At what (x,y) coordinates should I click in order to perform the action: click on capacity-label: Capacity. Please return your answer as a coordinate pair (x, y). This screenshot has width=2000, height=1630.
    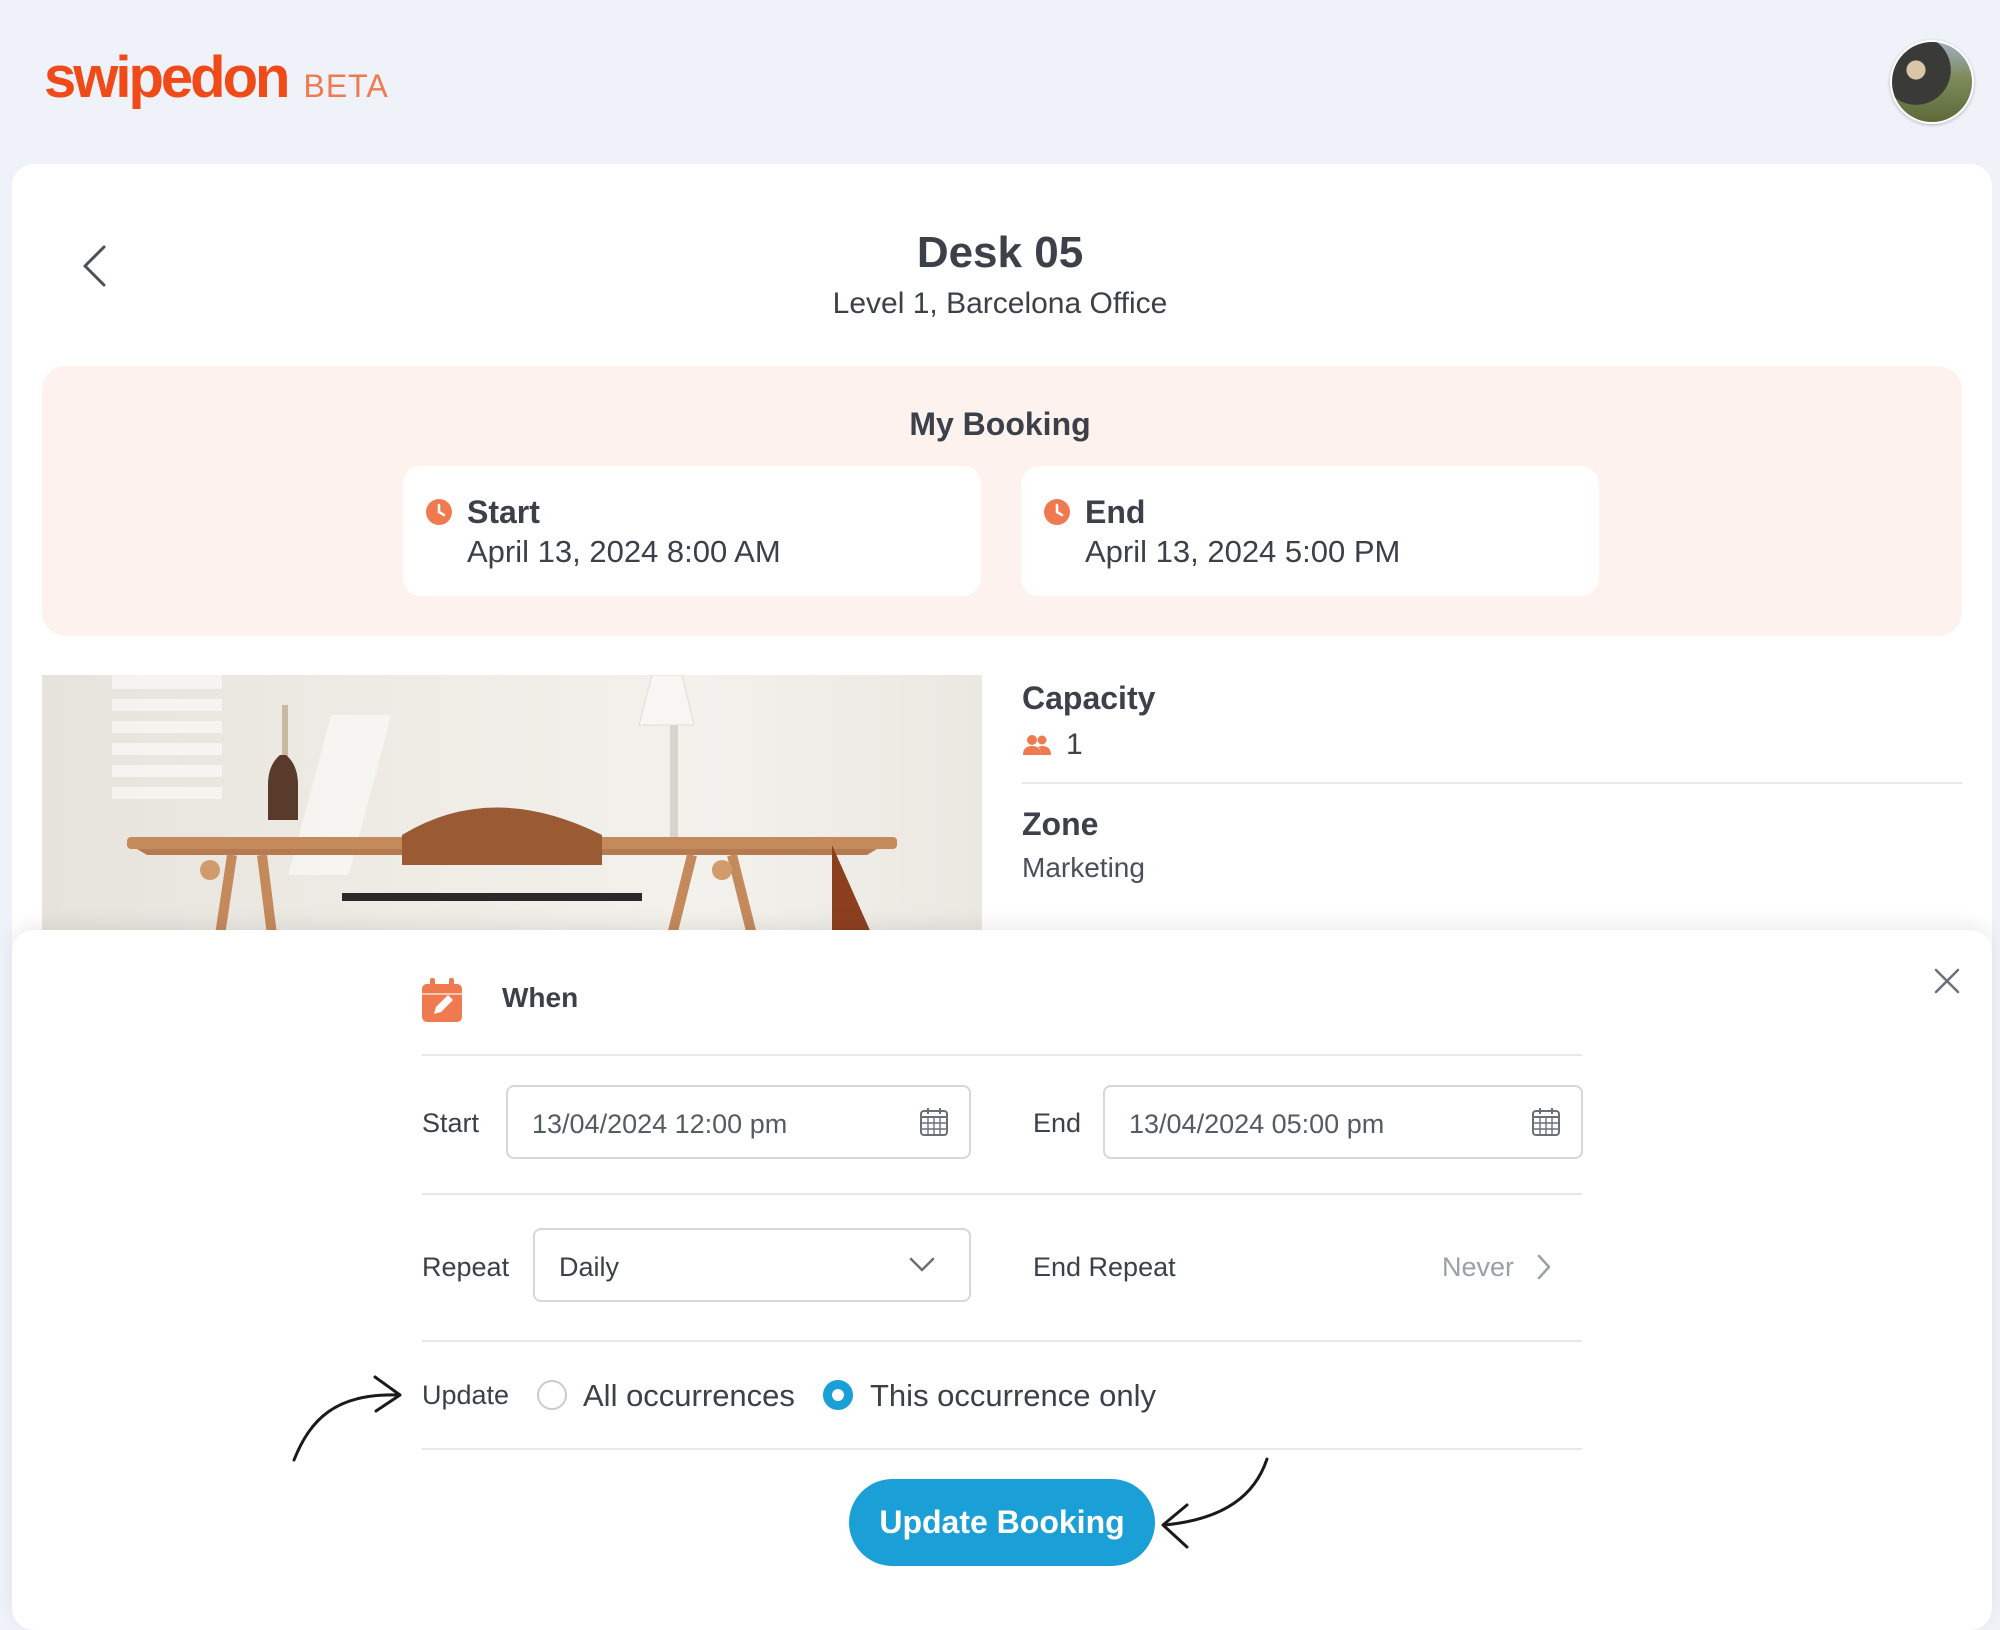
    Looking at the image, I should click on (1089, 698).